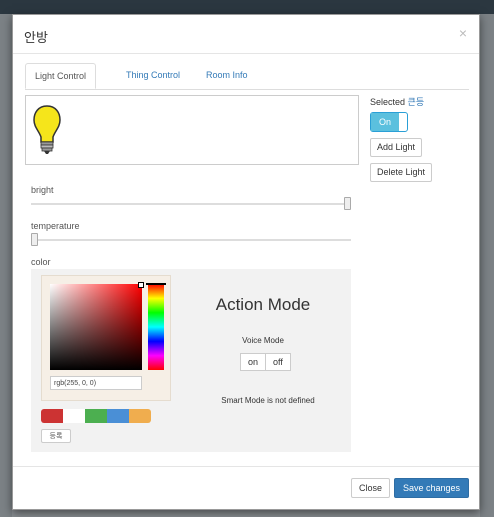 The width and height of the screenshot is (494, 517). I want to click on color-label: color, so click(41, 262).